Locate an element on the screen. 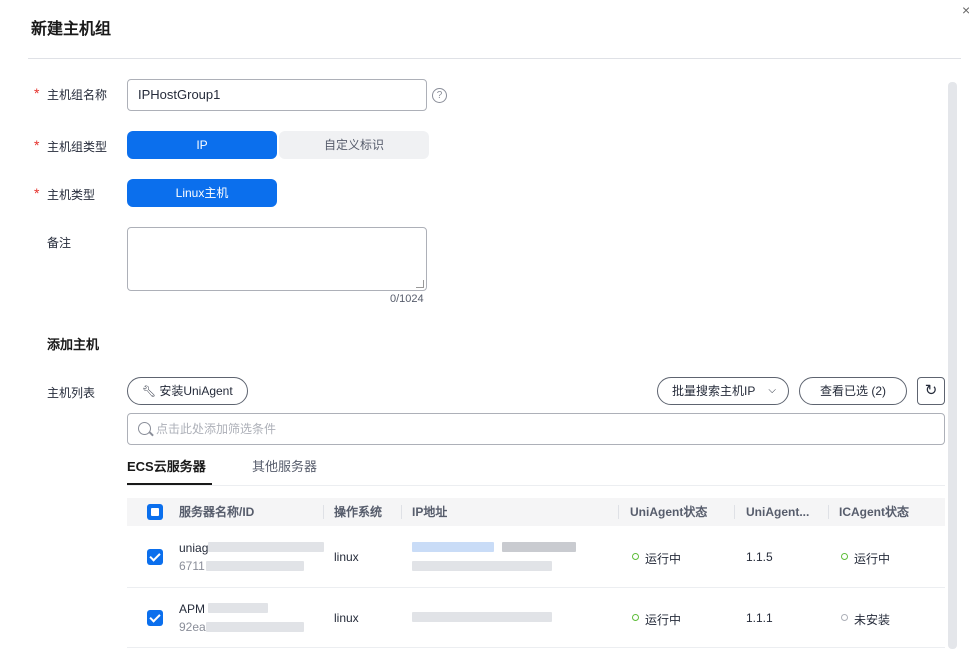  group-name-label: * 主机组名称 is located at coordinates (71, 93).